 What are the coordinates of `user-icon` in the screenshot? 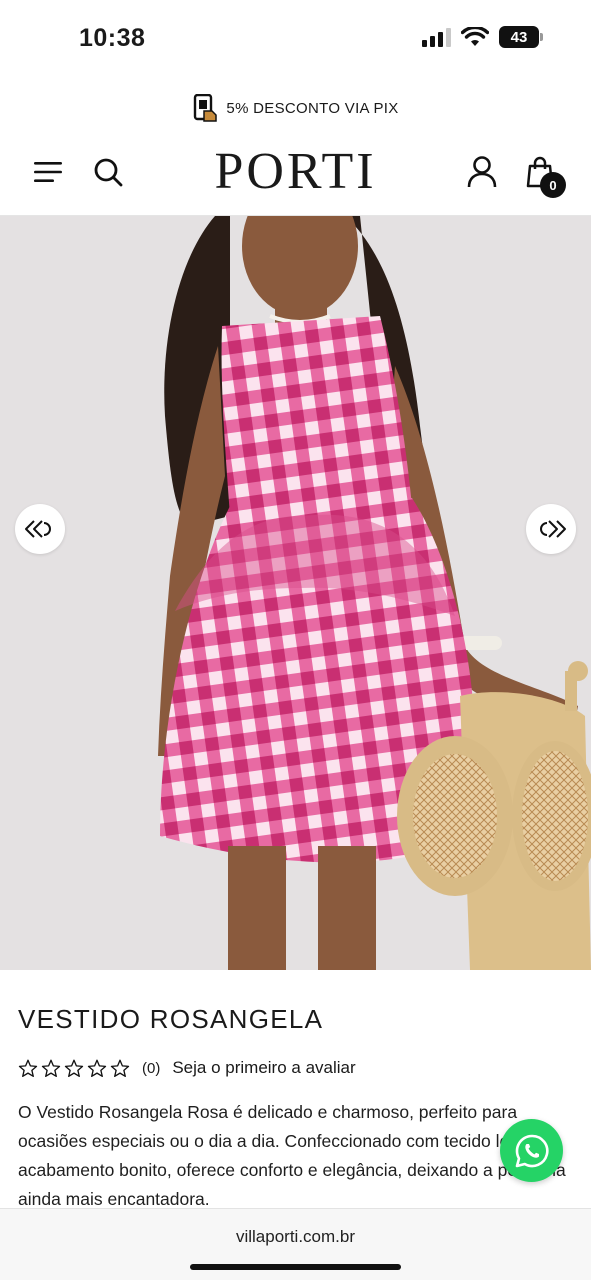 It's located at (482, 172).